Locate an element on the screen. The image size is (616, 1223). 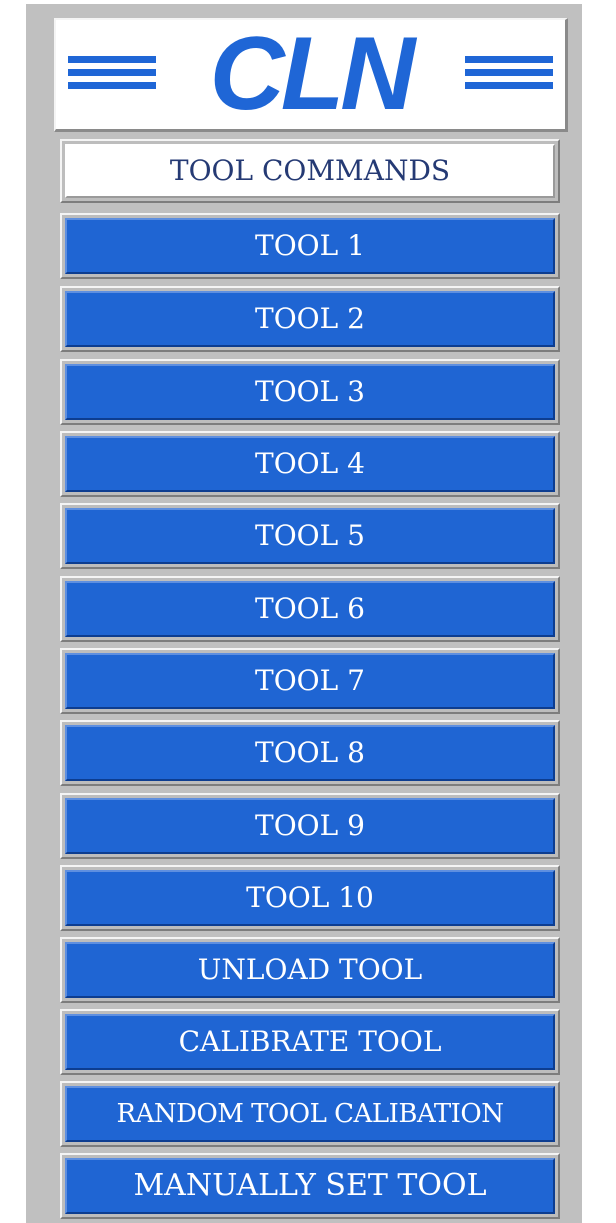
tool-1-button: TOOL 1 is located at coordinates (310, 246).